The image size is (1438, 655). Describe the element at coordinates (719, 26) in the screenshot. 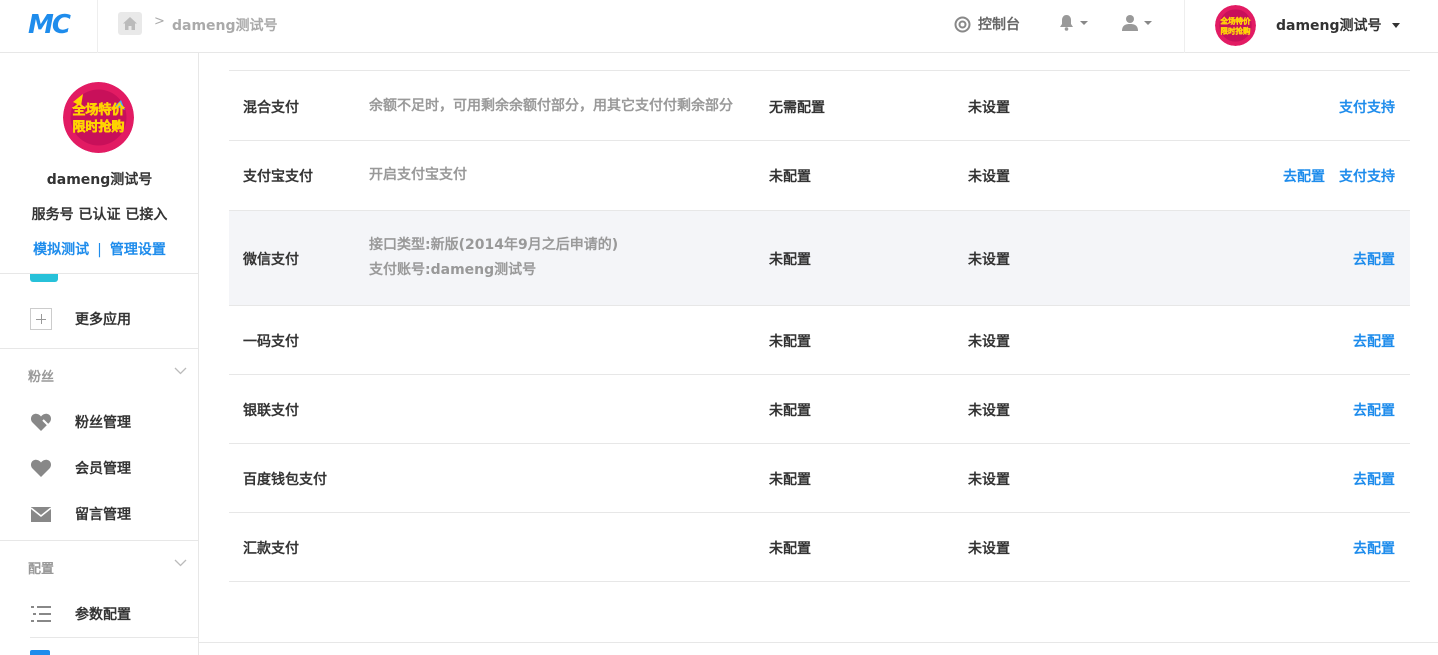

I see `top-bar: MC > dameng测试号 控制台 全场特价 限时抢购 dameng测试号` at that location.